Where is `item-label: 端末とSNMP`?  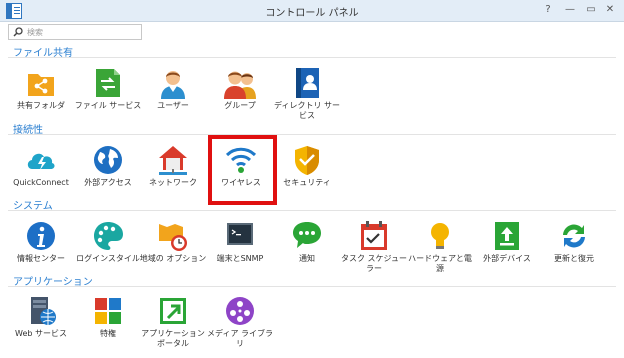
item-label: 端末とSNMP is located at coordinates (240, 258).